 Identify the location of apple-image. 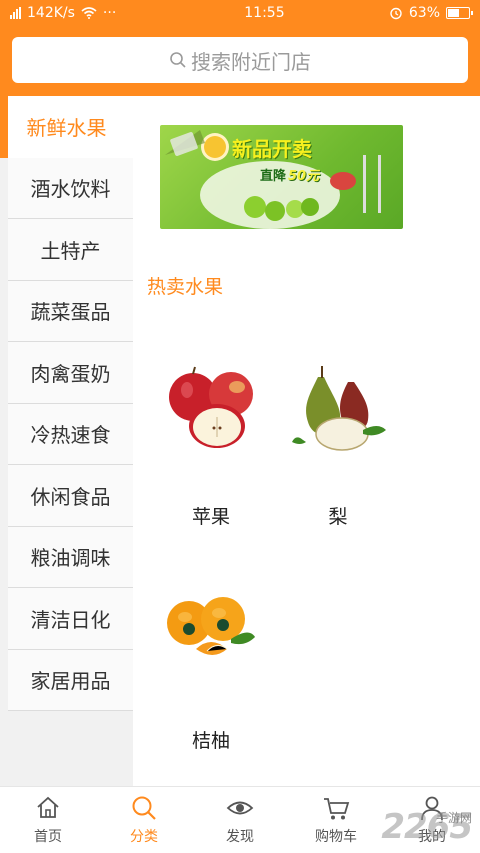
(211, 407).